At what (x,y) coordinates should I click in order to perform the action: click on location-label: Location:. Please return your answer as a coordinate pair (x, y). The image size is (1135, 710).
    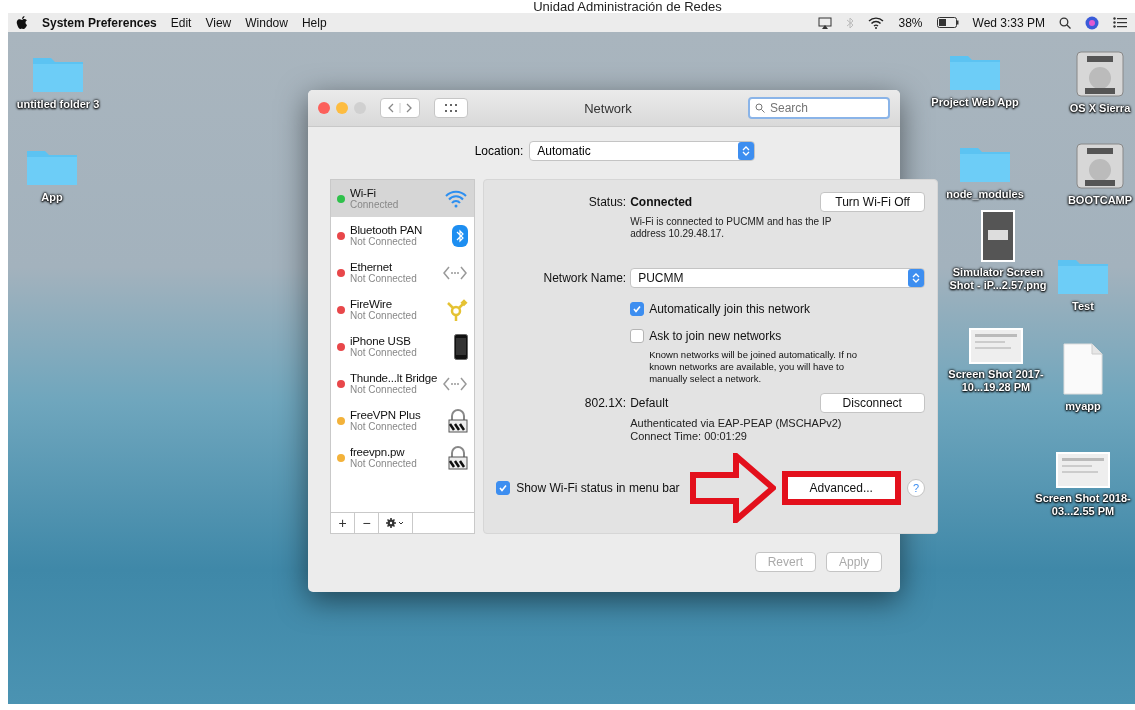
    Looking at the image, I should click on (499, 151).